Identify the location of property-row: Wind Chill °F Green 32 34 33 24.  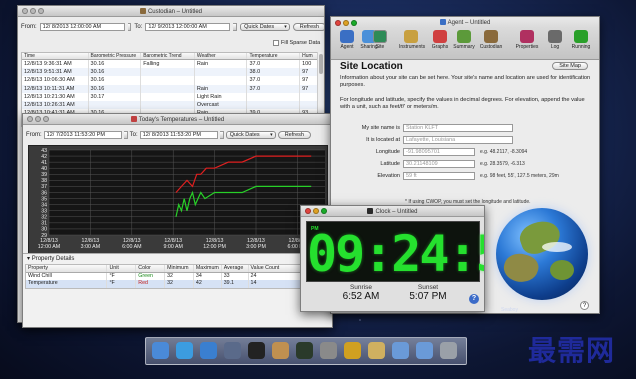
(174, 276).